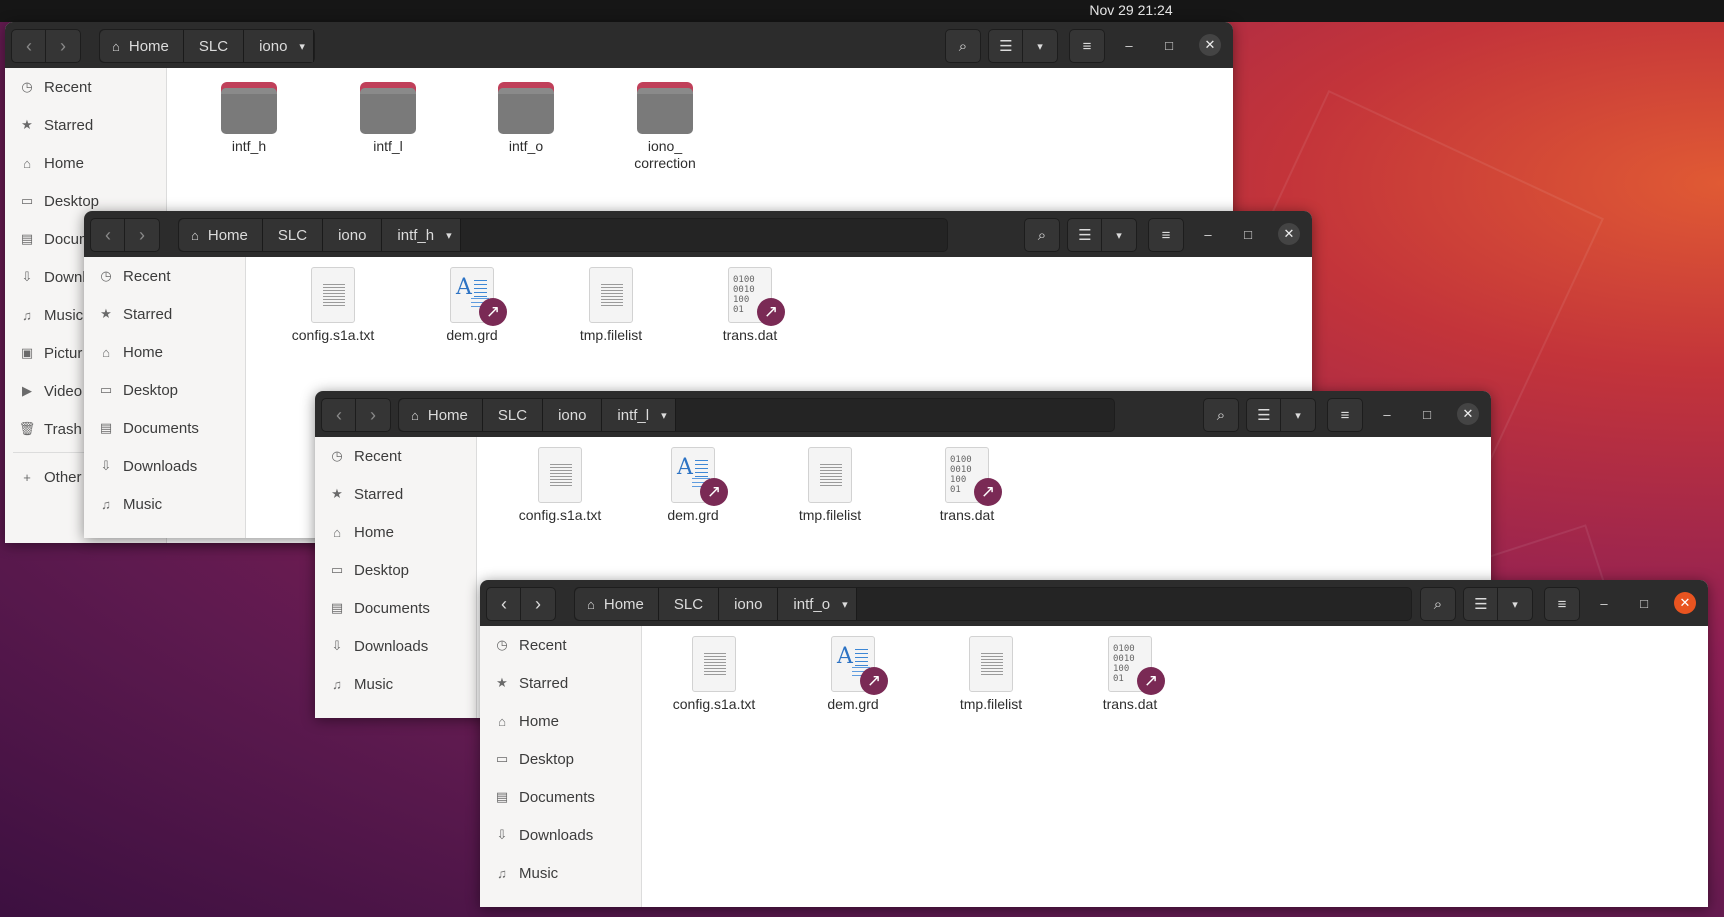 Image resolution: width=1724 pixels, height=917 pixels. Describe the element at coordinates (526, 118) in the screenshot. I see `folder-item: intf_o` at that location.